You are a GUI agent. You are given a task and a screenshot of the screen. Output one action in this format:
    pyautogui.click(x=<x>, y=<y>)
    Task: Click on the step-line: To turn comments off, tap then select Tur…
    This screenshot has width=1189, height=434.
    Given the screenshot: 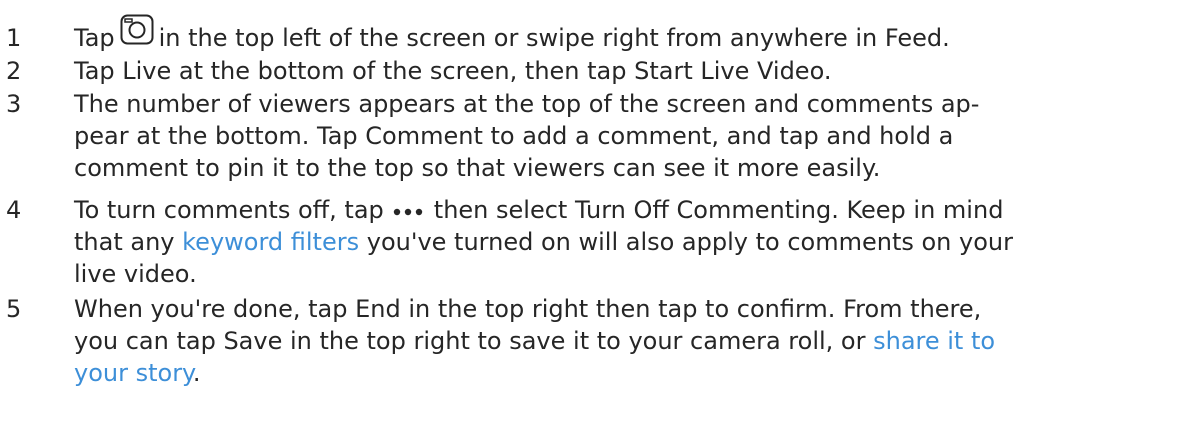 What is the action you would take?
    pyautogui.click(x=629, y=210)
    